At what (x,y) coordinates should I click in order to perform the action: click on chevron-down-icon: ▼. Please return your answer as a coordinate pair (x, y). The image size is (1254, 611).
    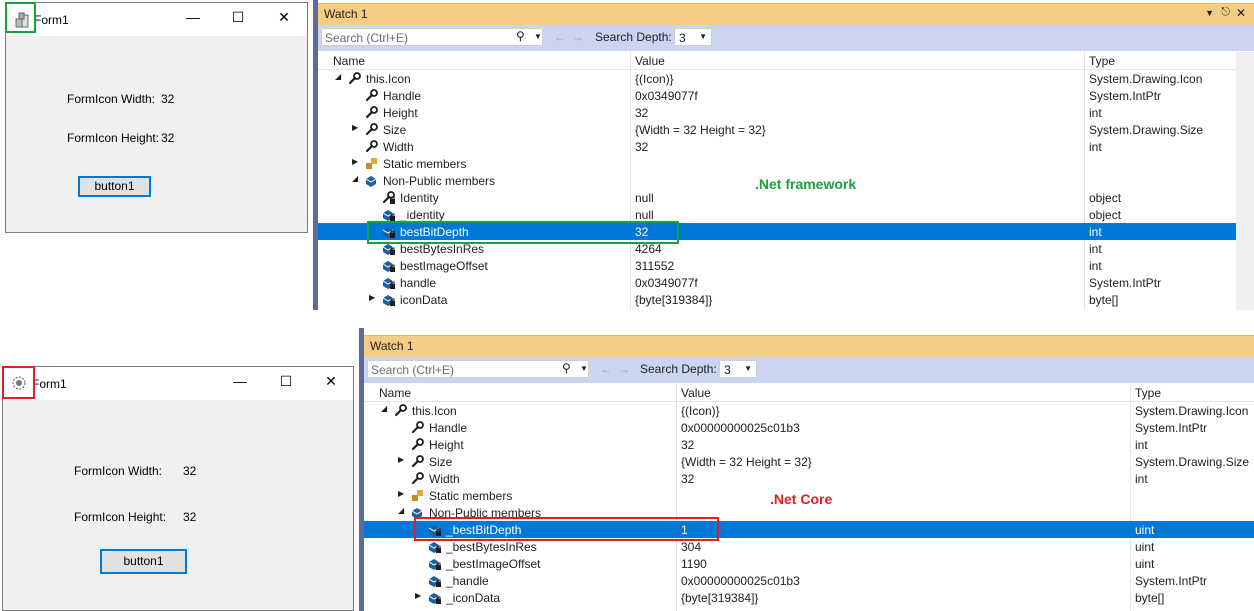
    Looking at the image, I should click on (703, 36).